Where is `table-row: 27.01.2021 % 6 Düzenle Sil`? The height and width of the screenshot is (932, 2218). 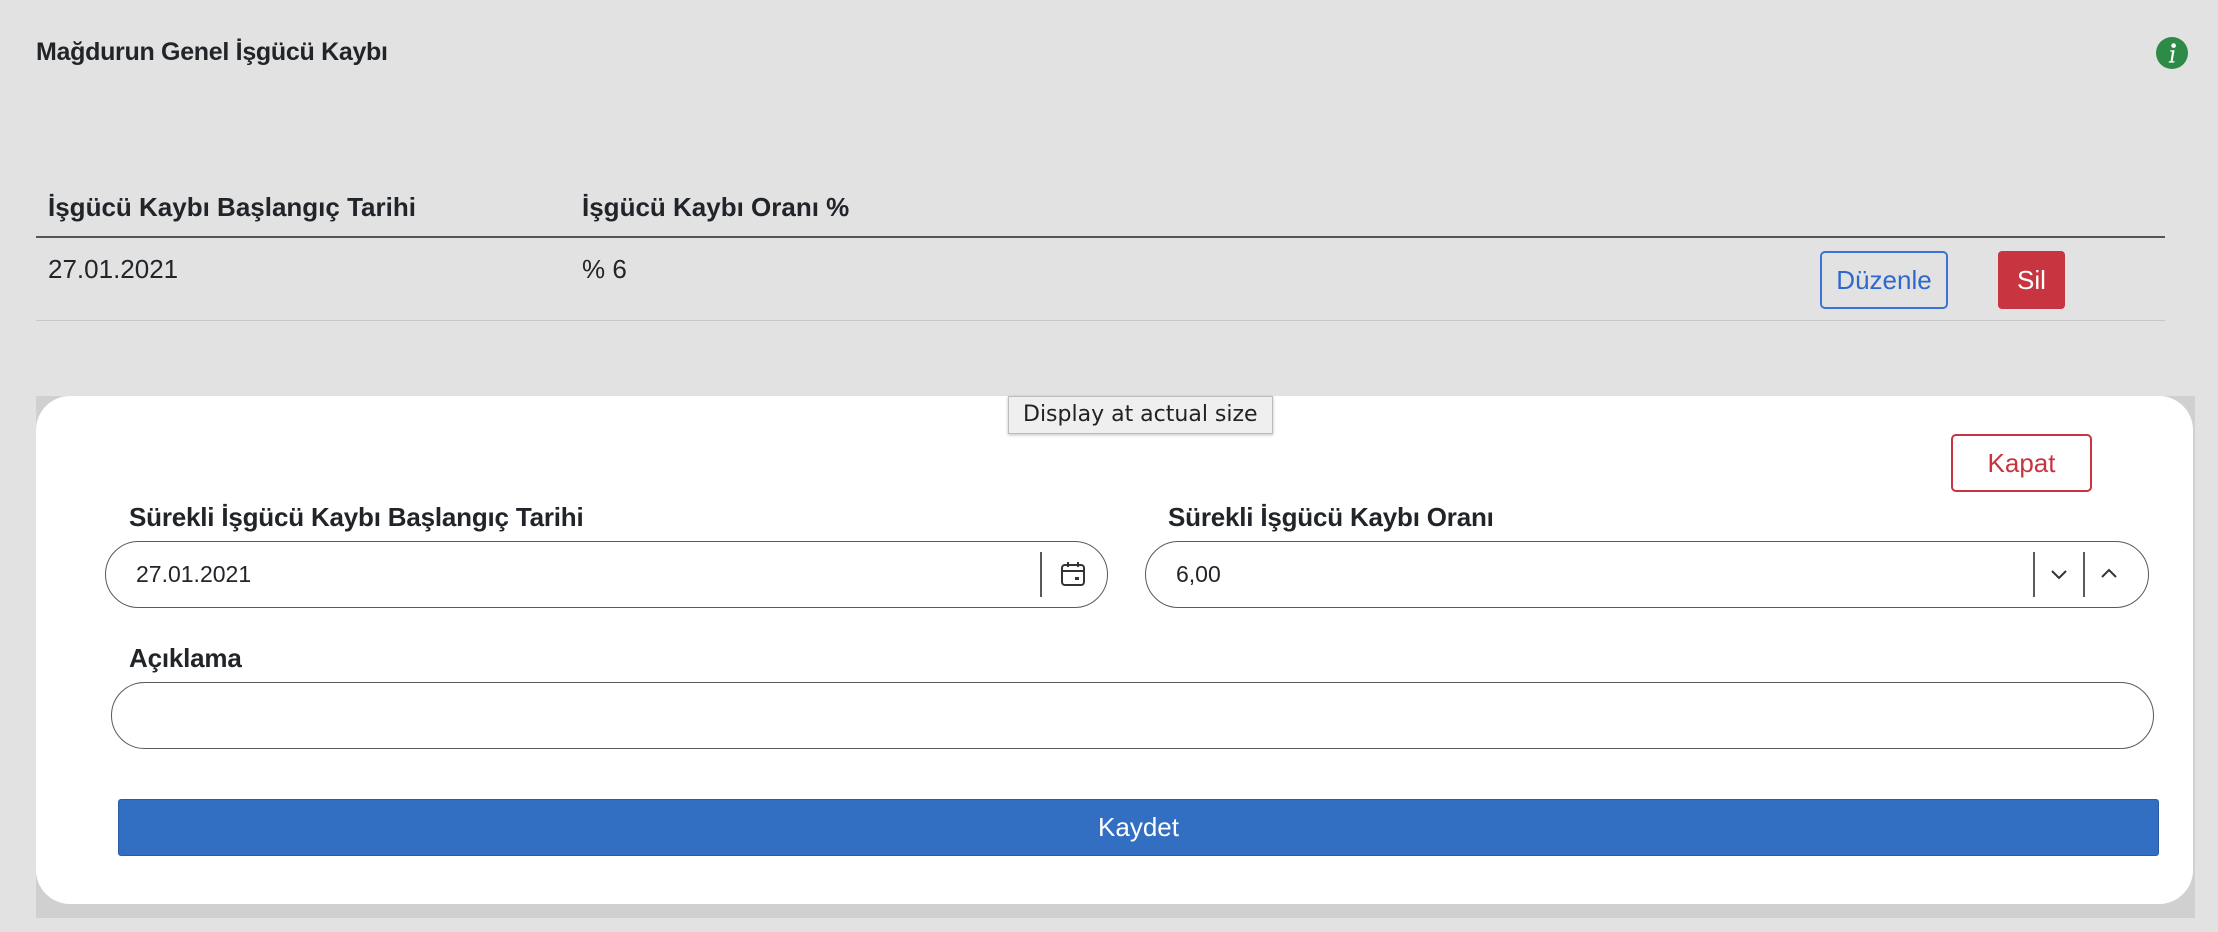
table-row: 27.01.2021 % 6 Düzenle Sil is located at coordinates (1100, 279).